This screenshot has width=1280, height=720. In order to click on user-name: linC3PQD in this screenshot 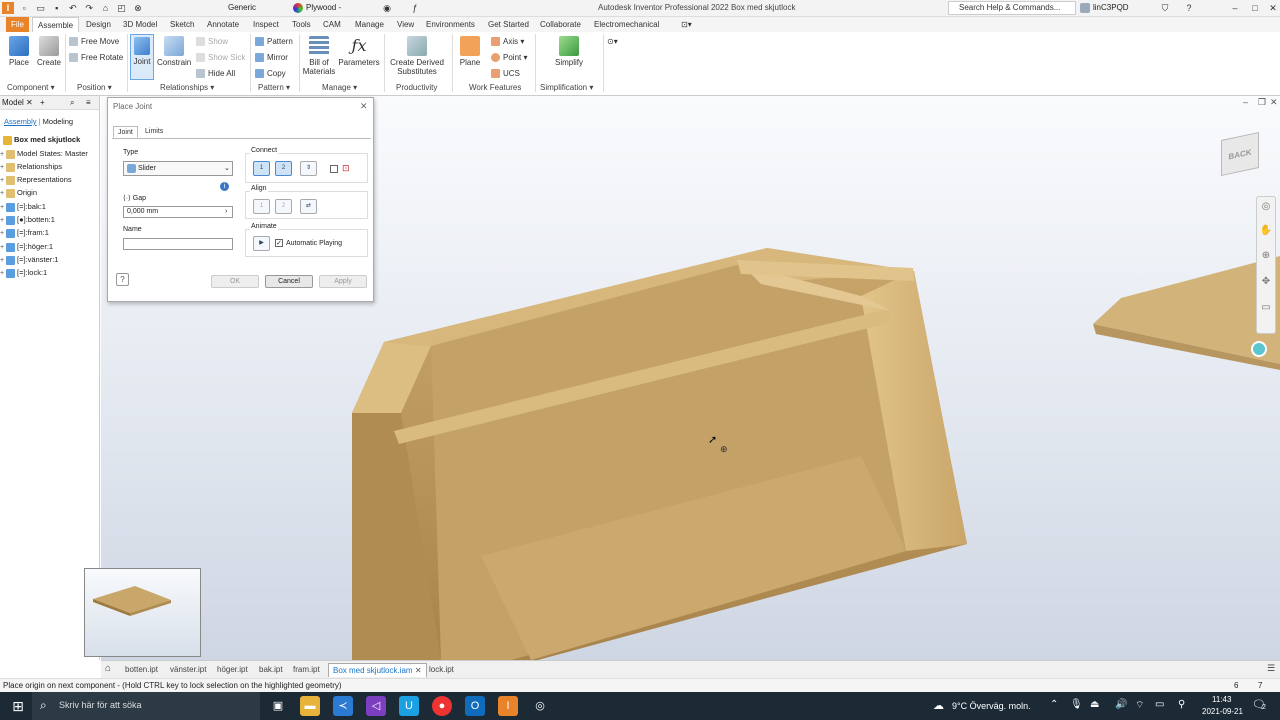, I will do `click(1111, 8)`.